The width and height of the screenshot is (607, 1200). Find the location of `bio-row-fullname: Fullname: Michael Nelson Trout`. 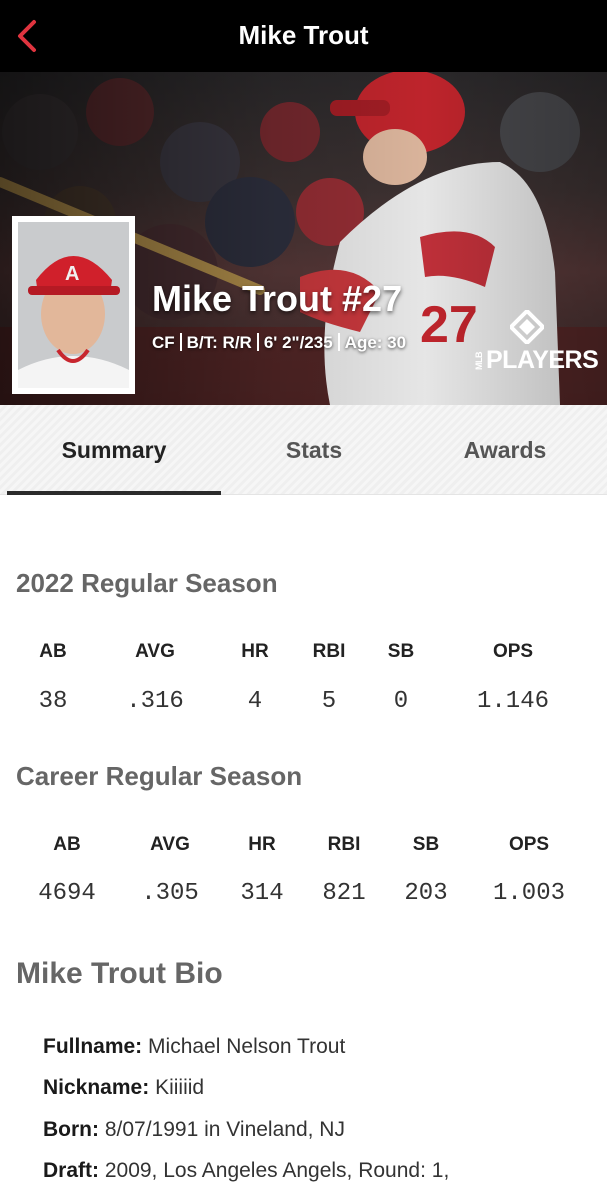

bio-row-fullname: Fullname: Michael Nelson Trout is located at coordinates (194, 1047).